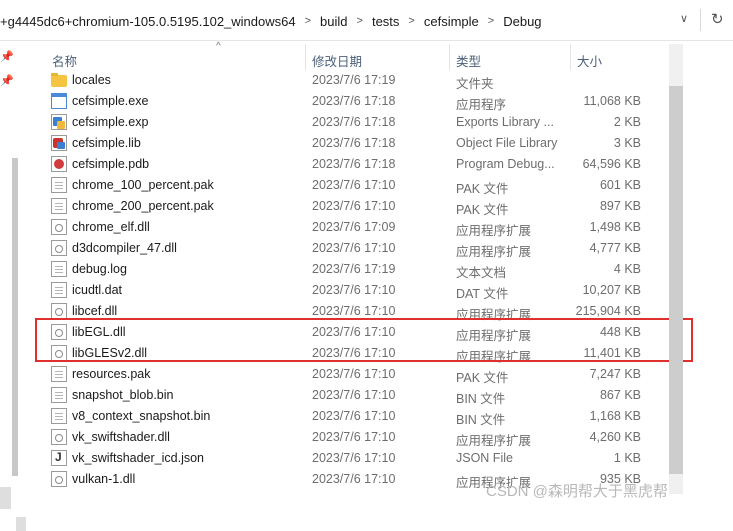 The width and height of the screenshot is (733, 531). Describe the element at coordinates (106, 143) in the screenshot. I see `file-name: cefsimple.lib` at that location.